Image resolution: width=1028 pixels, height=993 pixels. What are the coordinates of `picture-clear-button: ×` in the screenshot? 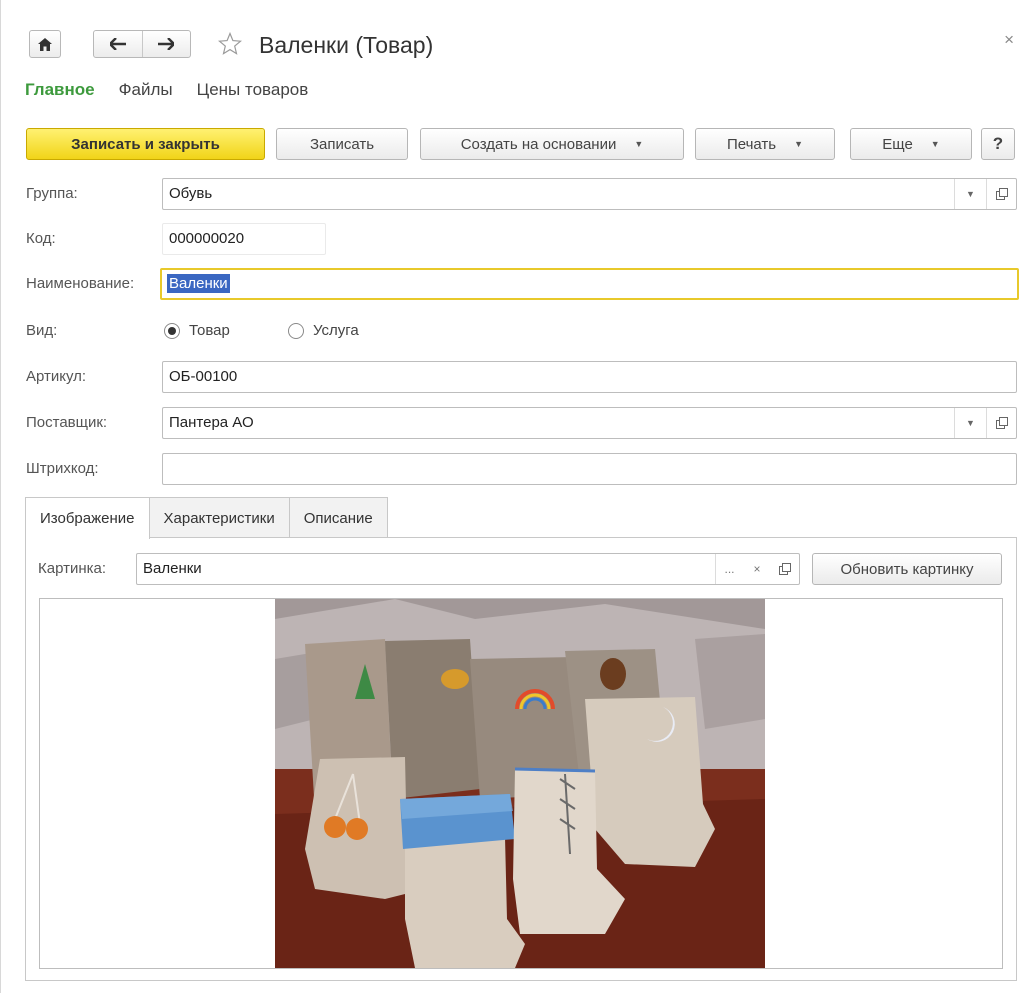 It's located at (757, 569).